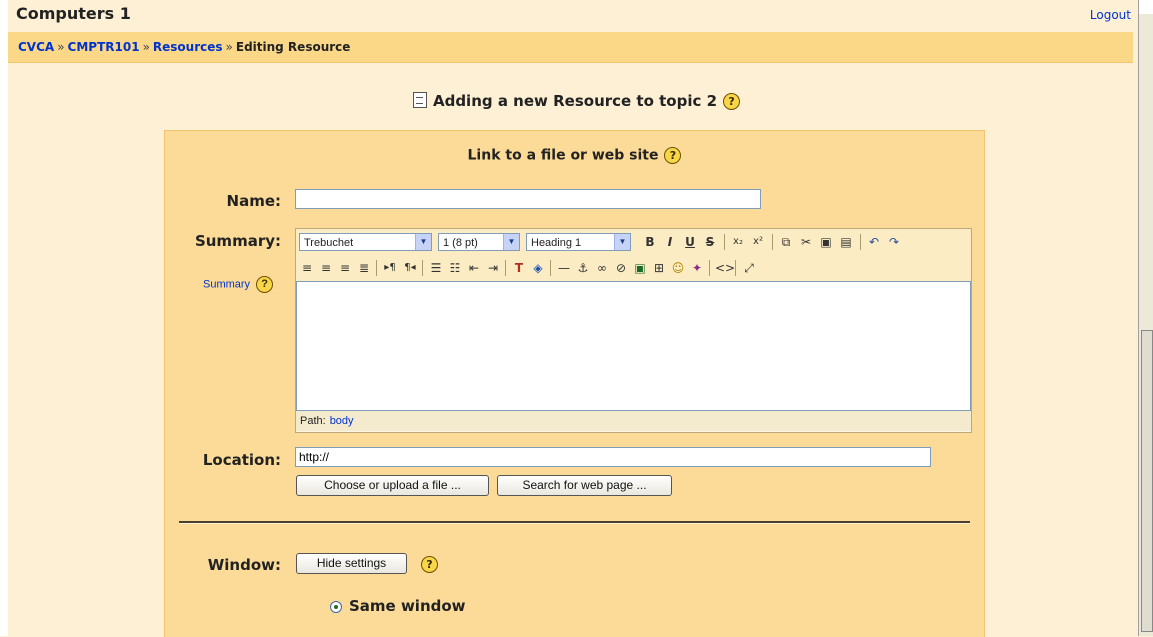 The image size is (1153, 637). What do you see at coordinates (241, 460) in the screenshot?
I see `location-label: Location:` at bounding box center [241, 460].